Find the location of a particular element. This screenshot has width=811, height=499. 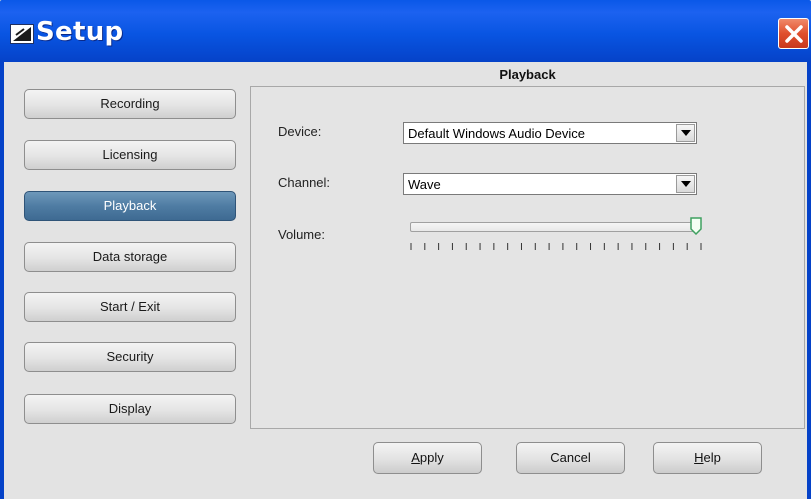

window-title: Setup is located at coordinates (80, 32).